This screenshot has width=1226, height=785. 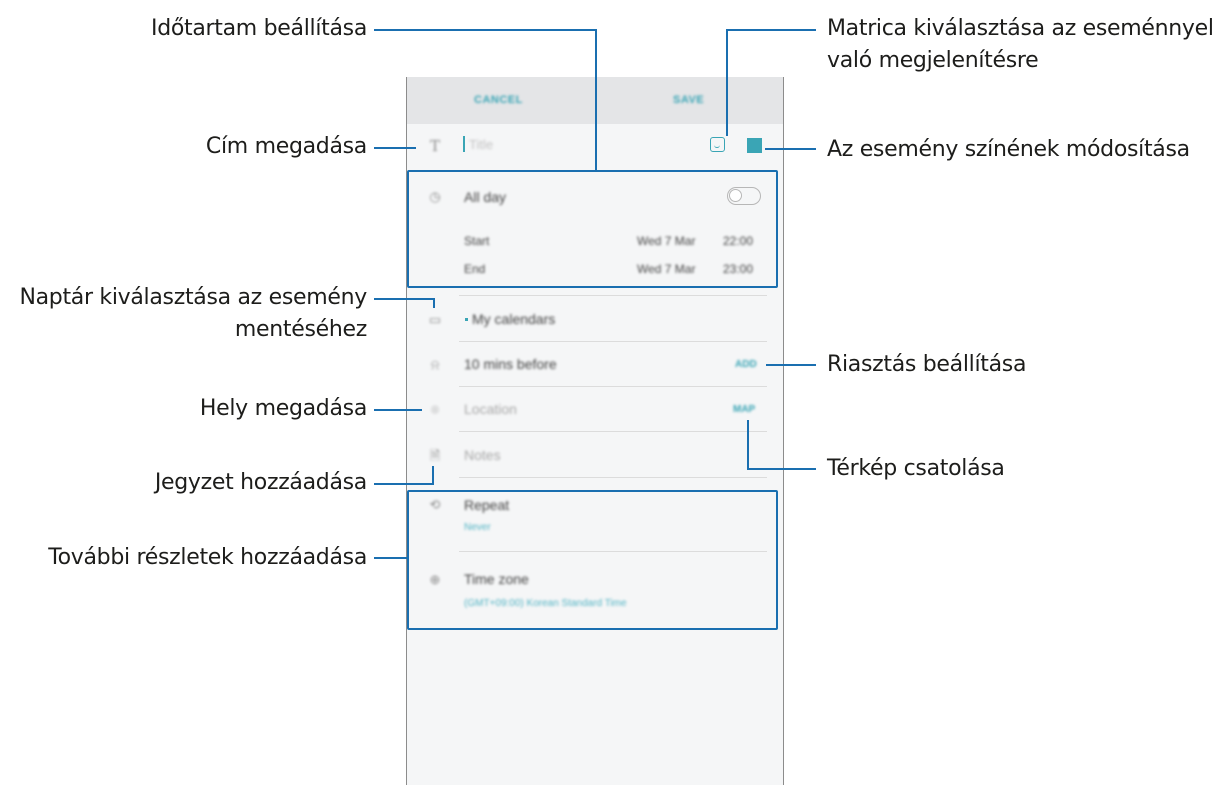 What do you see at coordinates (513, 319) in the screenshot?
I see `calendar-select: My calendars` at bounding box center [513, 319].